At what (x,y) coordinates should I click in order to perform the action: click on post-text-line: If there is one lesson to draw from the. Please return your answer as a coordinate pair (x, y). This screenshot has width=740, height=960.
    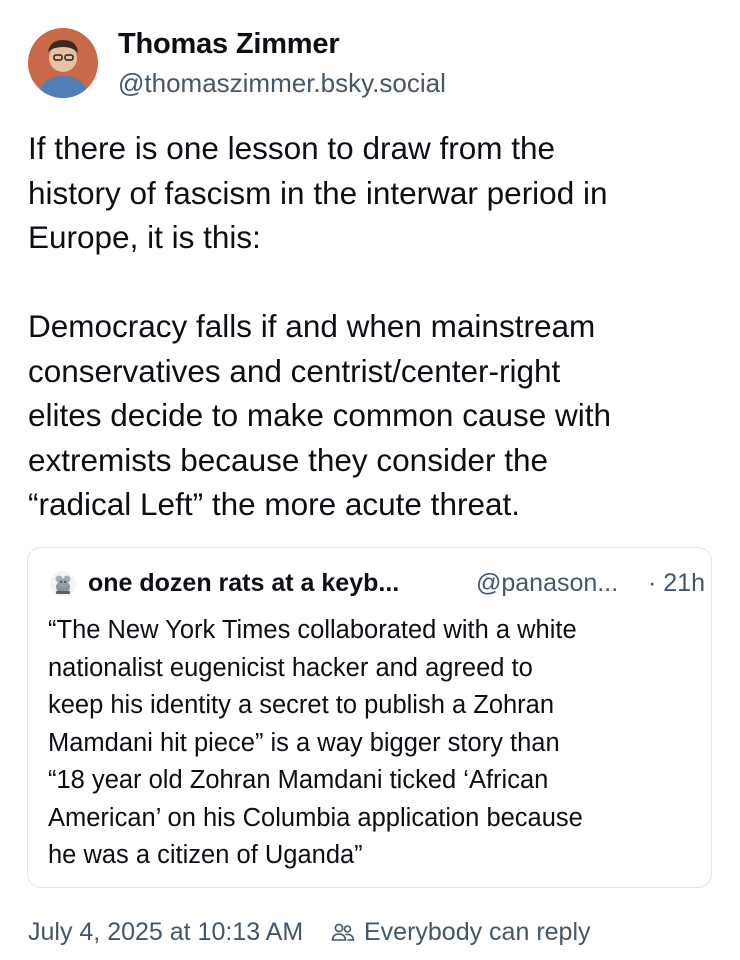
    Looking at the image, I should click on (292, 148).